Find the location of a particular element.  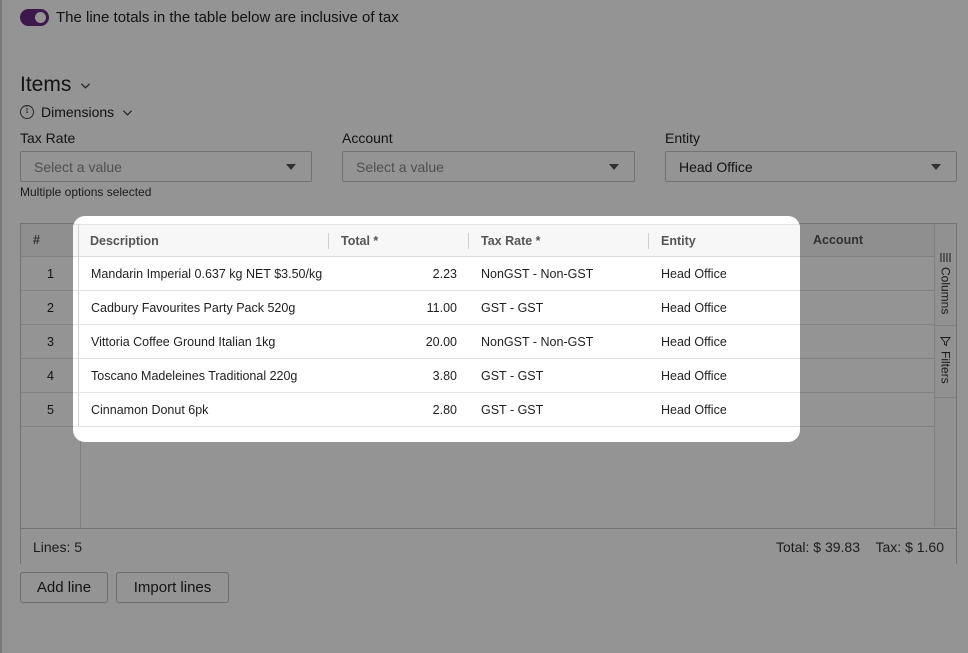

cell-total: 2.80 is located at coordinates (445, 410).